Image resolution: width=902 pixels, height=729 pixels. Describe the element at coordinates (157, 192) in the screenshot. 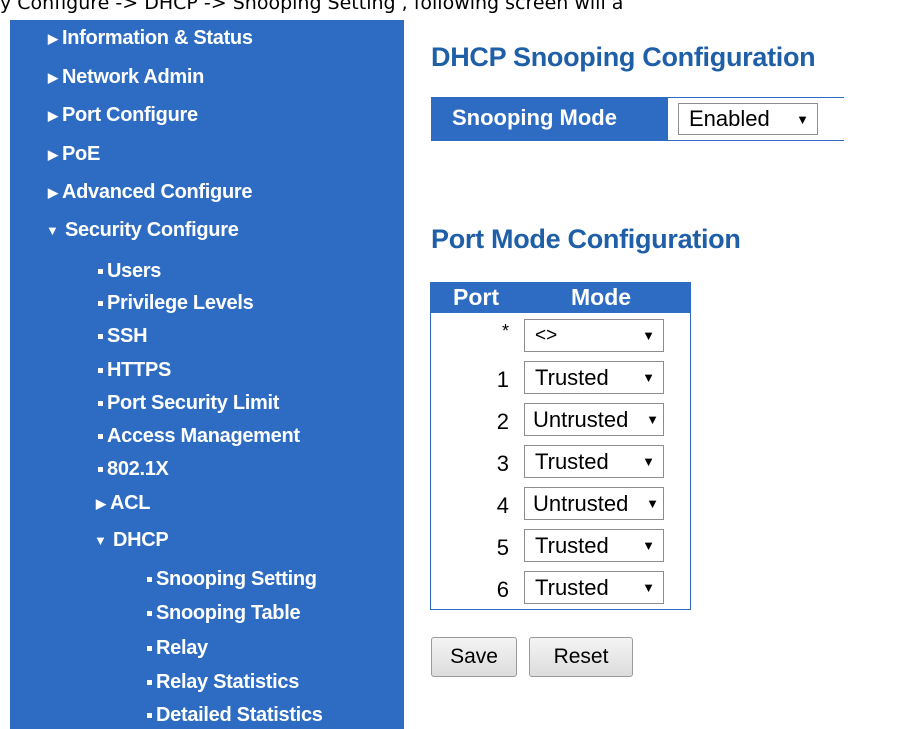

I see `sidebar-item-label: Advanced Configure` at that location.